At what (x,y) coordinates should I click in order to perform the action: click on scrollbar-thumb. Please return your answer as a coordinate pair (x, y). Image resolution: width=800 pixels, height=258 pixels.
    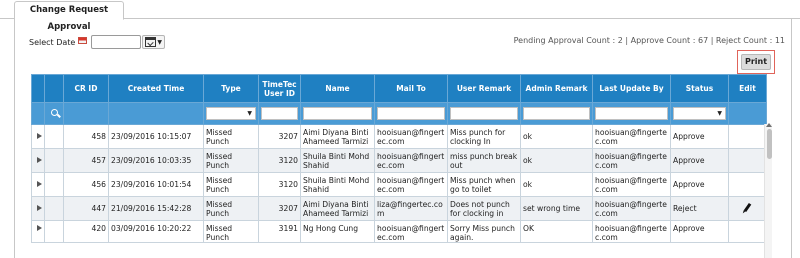
    Looking at the image, I should click on (769, 144).